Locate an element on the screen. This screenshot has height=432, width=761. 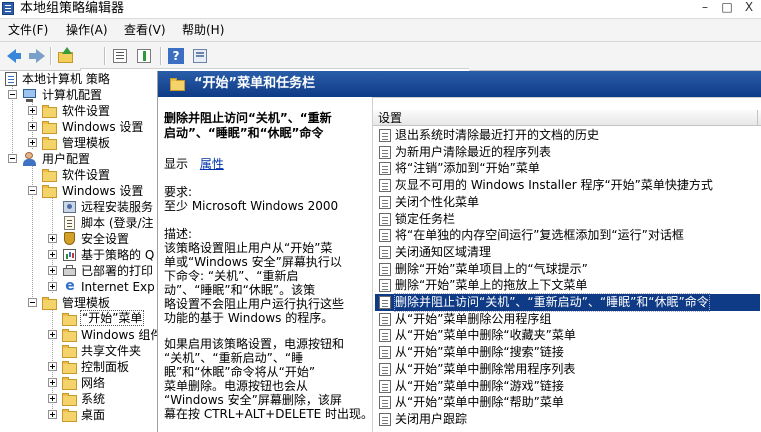
tree-label: 基于策略的 Q is located at coordinates (118, 255).